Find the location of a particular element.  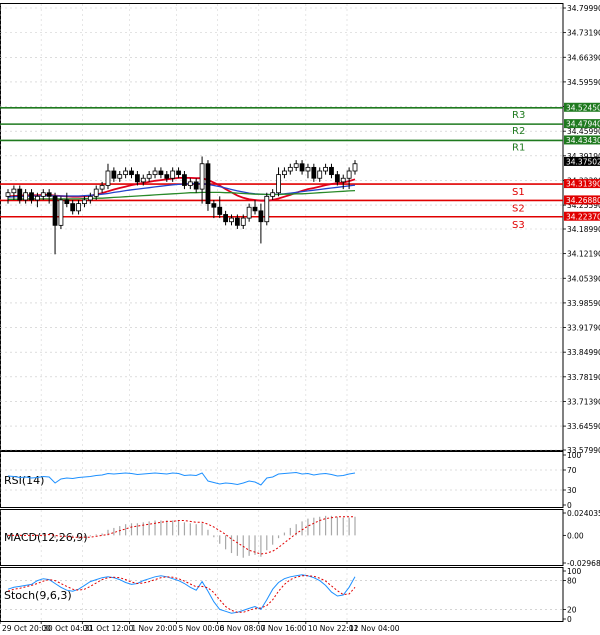

y-tick-label: 34.79990 is located at coordinates (583, 8).